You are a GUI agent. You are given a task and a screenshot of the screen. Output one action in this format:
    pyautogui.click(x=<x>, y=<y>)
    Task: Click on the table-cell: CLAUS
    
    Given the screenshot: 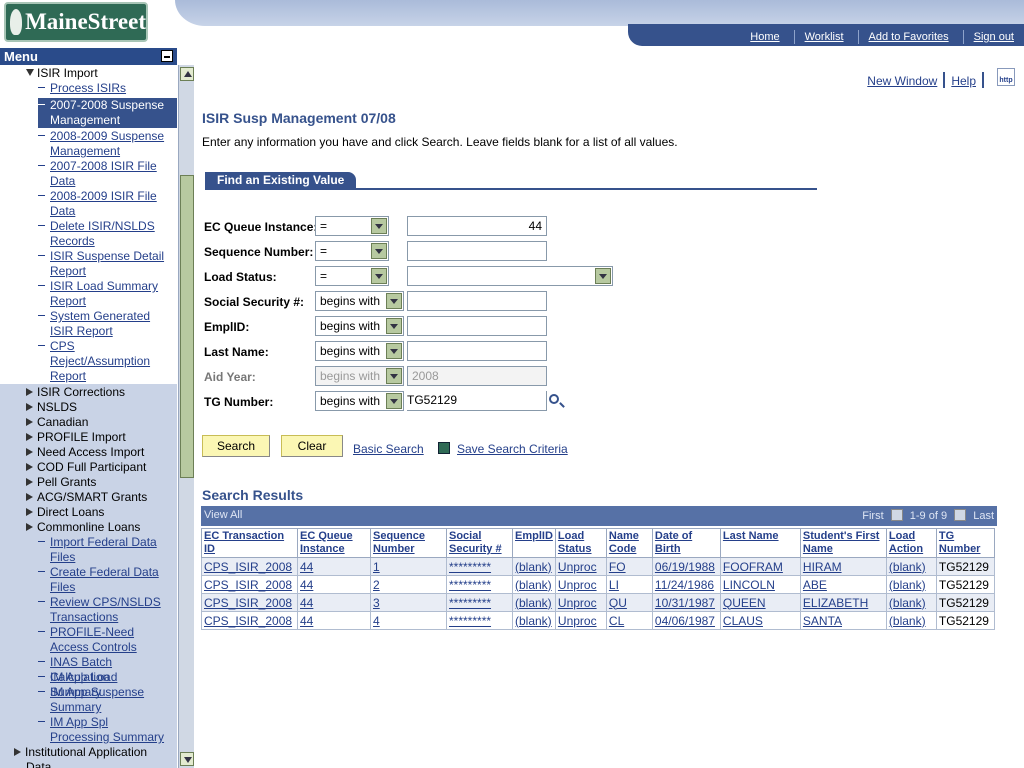 What is the action you would take?
    pyautogui.click(x=760, y=620)
    